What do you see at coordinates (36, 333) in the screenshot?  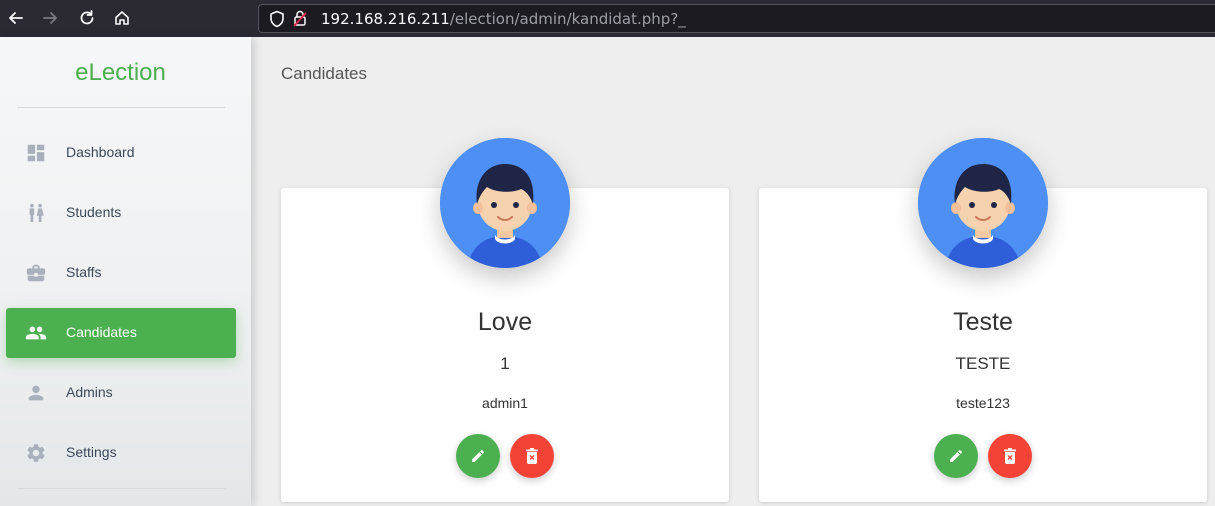 I see `people-icon` at bounding box center [36, 333].